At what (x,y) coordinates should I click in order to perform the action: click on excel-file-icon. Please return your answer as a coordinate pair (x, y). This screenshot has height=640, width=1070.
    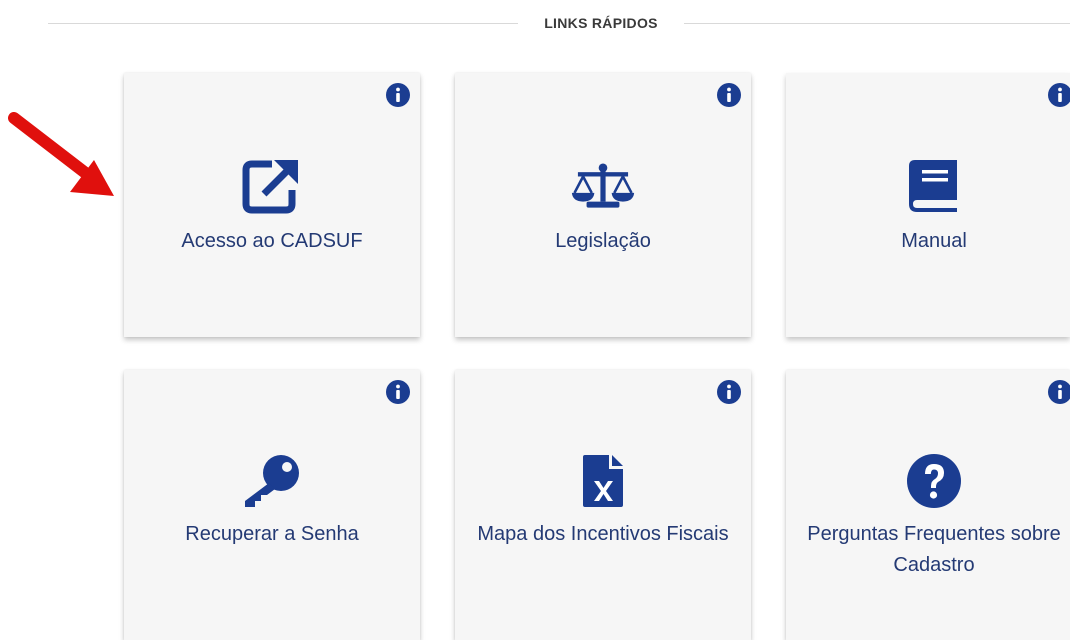
    Looking at the image, I should click on (603, 481).